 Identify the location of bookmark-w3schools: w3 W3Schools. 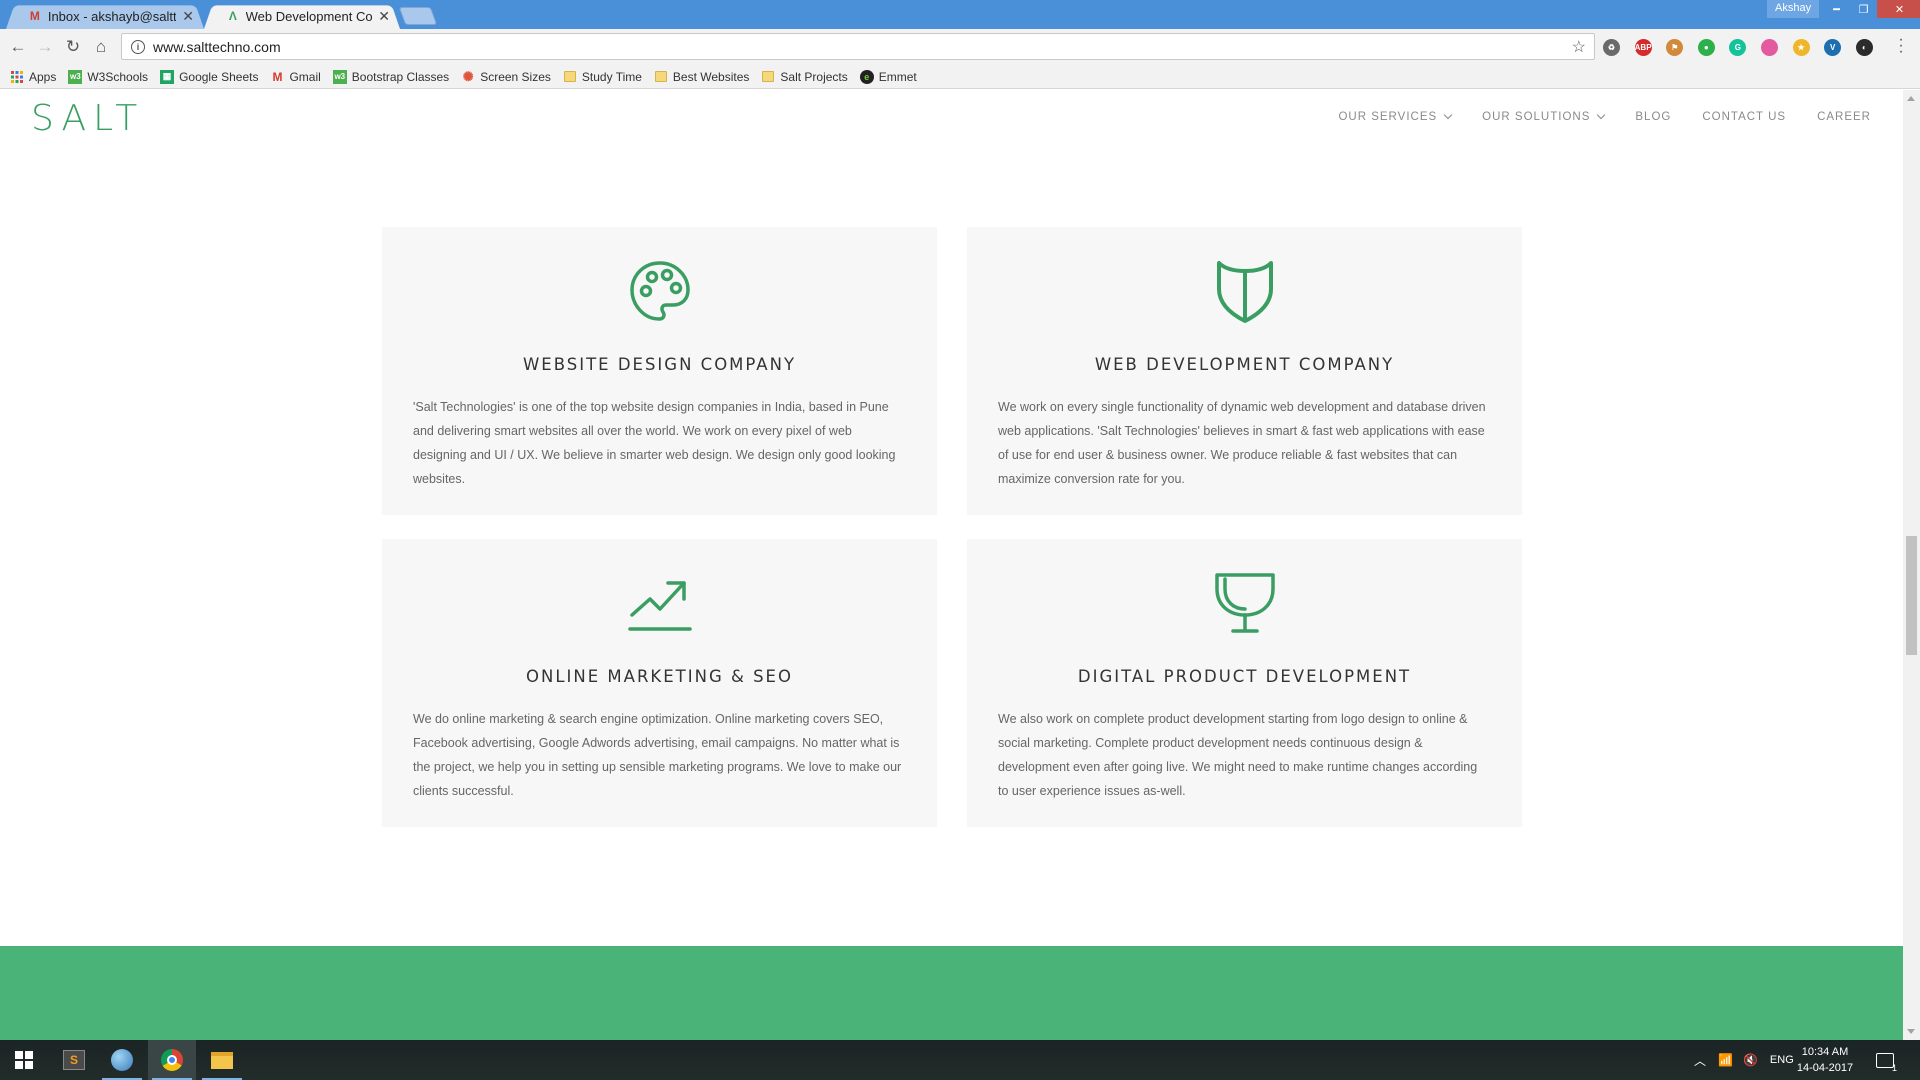
(108, 76).